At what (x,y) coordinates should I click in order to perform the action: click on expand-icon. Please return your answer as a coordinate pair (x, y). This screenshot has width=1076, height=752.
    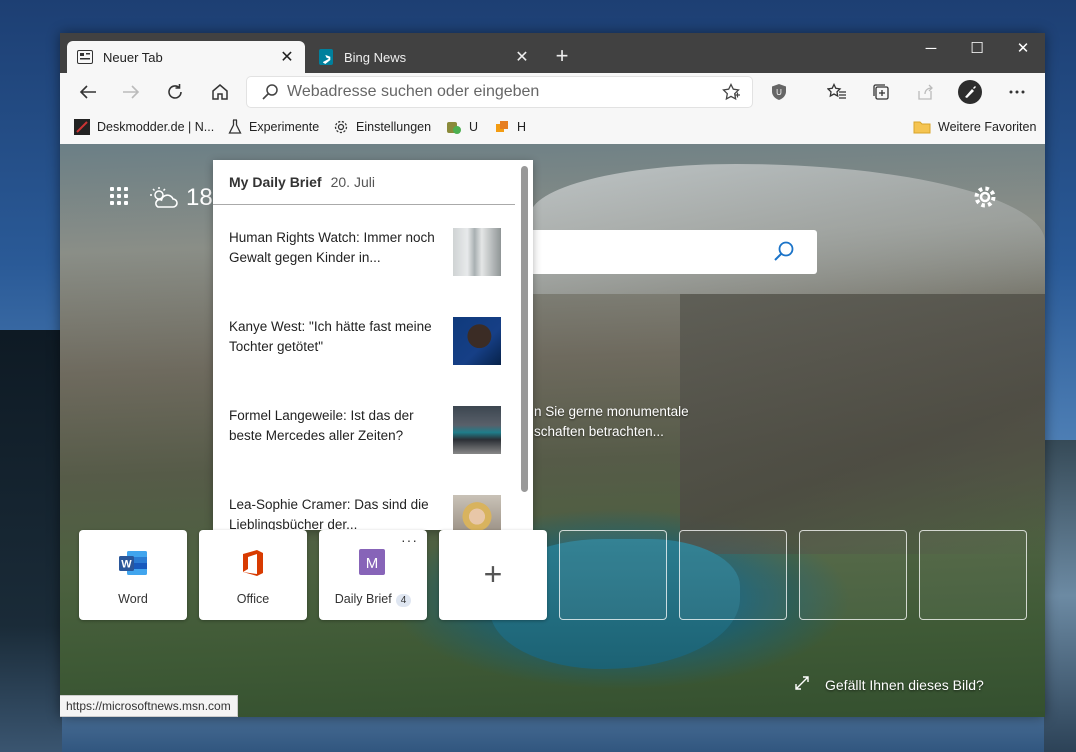
    Looking at the image, I should click on (802, 684).